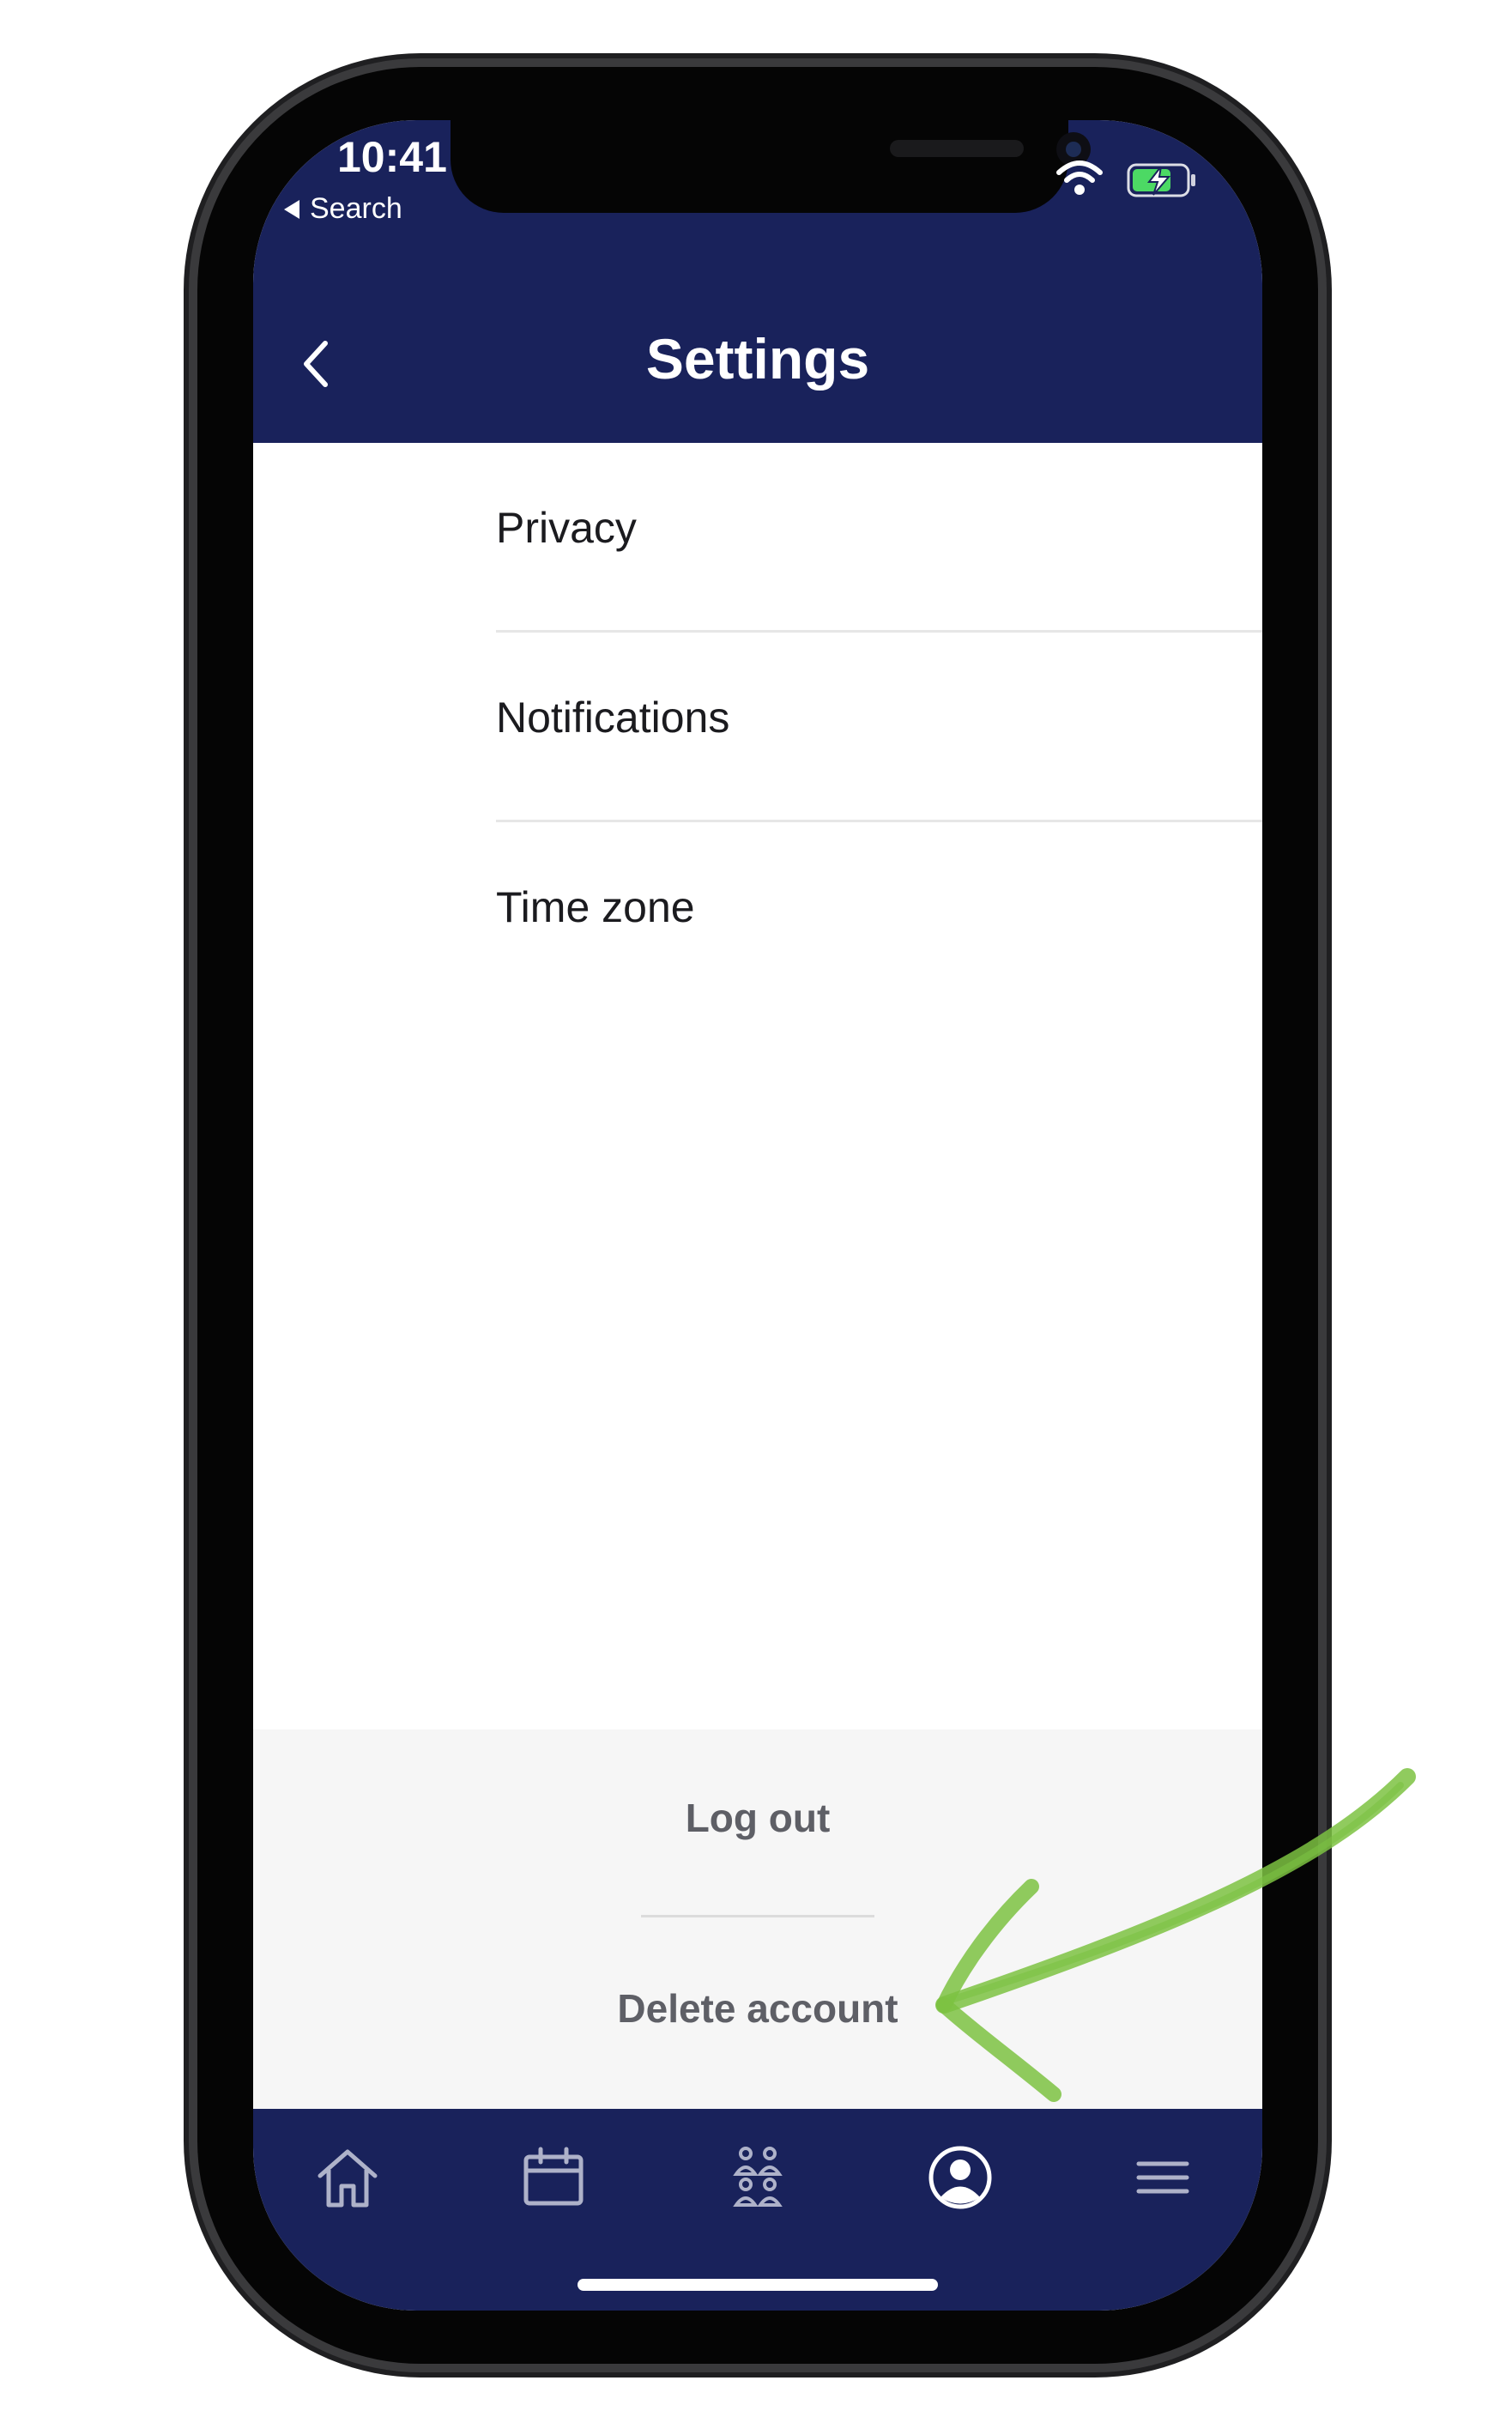  I want to click on status-back-to-app: Search, so click(343, 209).